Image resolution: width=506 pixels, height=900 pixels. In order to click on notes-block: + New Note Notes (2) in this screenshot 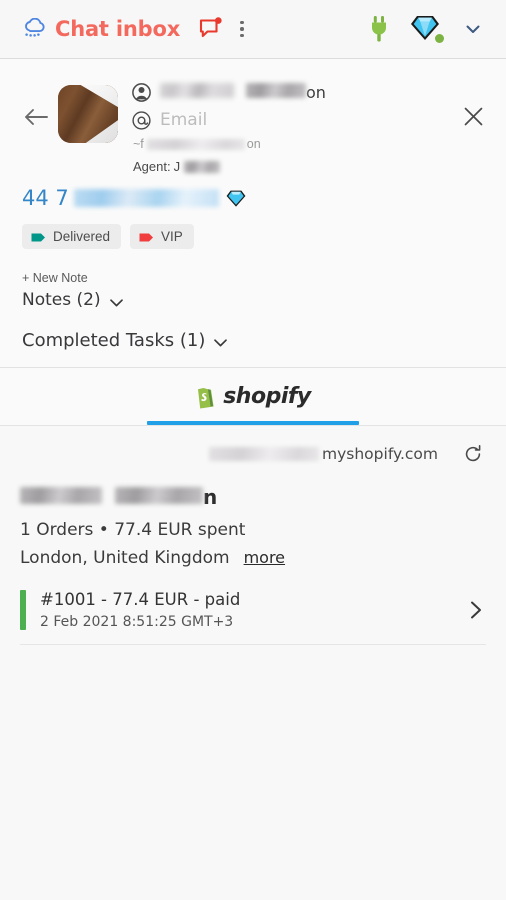, I will do `click(256, 289)`.